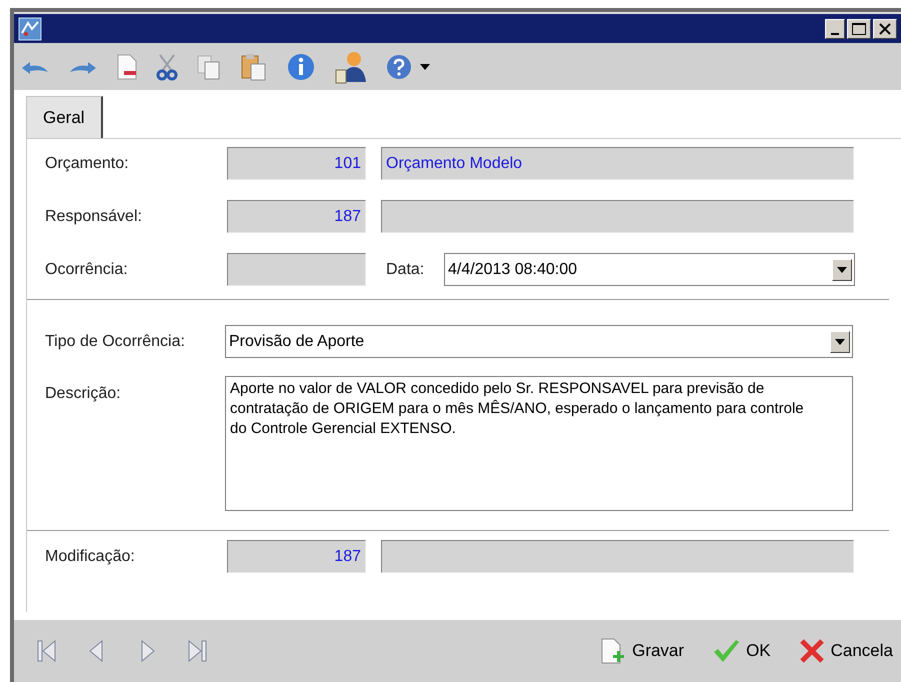 The image size is (901, 682). Describe the element at coordinates (47, 651) in the screenshot. I see `first-record-icon` at that location.